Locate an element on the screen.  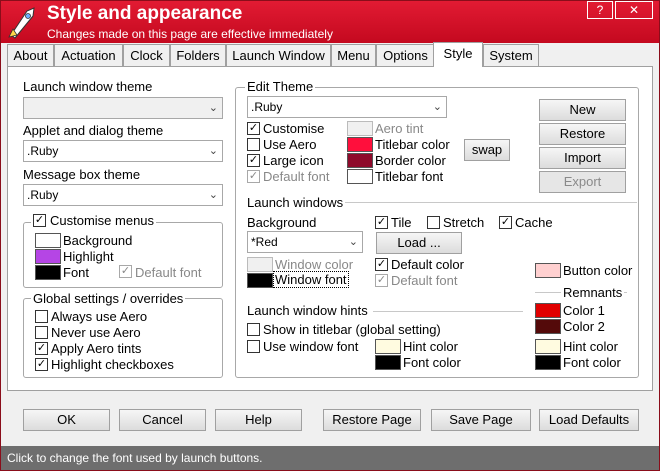
new-button: New is located at coordinates (582, 110).